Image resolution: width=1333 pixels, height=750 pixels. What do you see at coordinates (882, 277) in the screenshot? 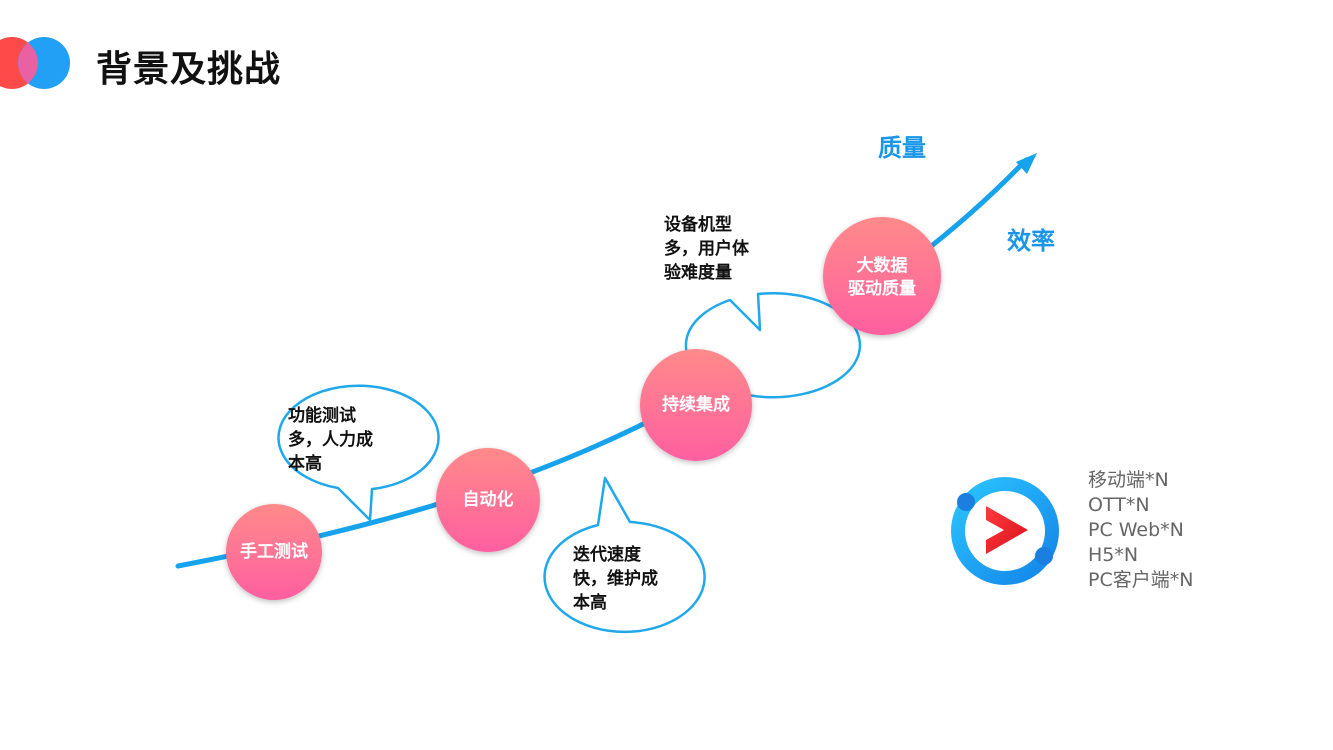
I see `stage-label-bigdata: 大数据 驱动质量` at bounding box center [882, 277].